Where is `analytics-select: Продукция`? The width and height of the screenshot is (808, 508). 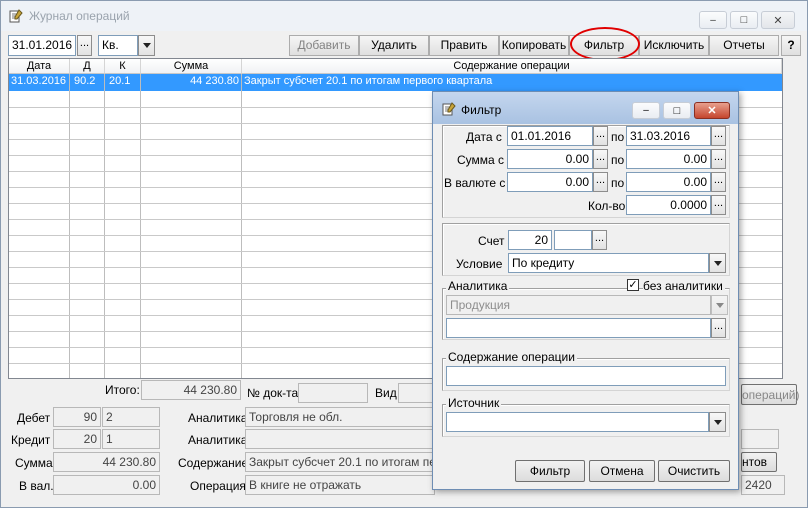 analytics-select: Продукция is located at coordinates (578, 305).